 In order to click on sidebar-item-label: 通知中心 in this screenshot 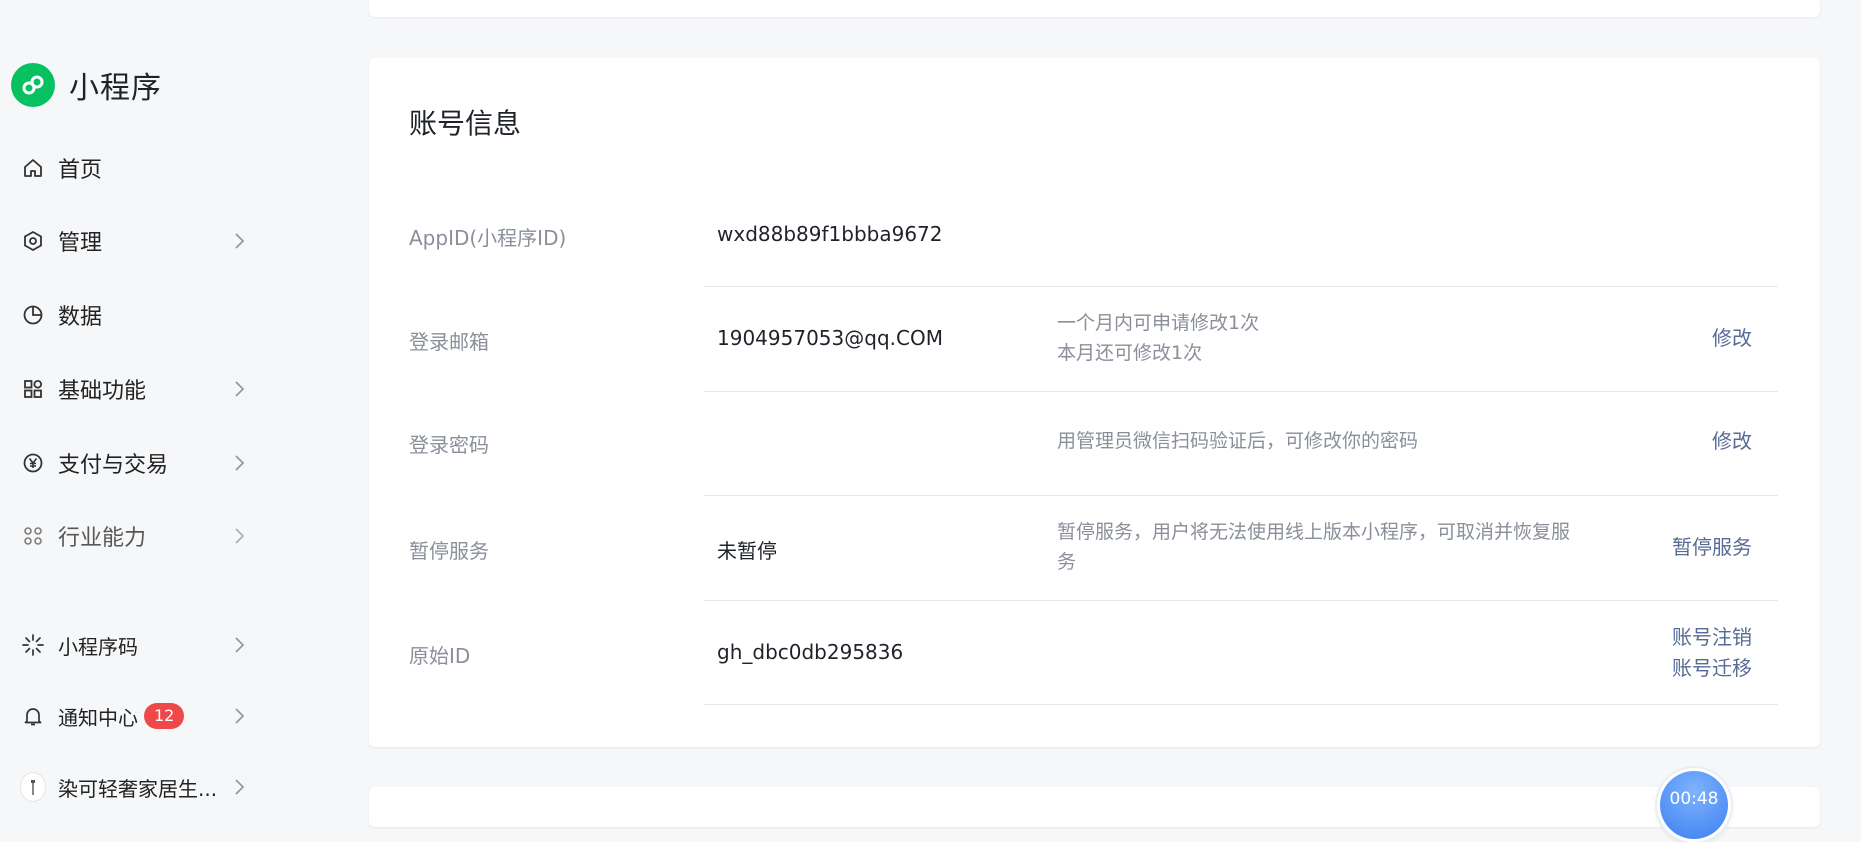, I will do `click(98, 717)`.